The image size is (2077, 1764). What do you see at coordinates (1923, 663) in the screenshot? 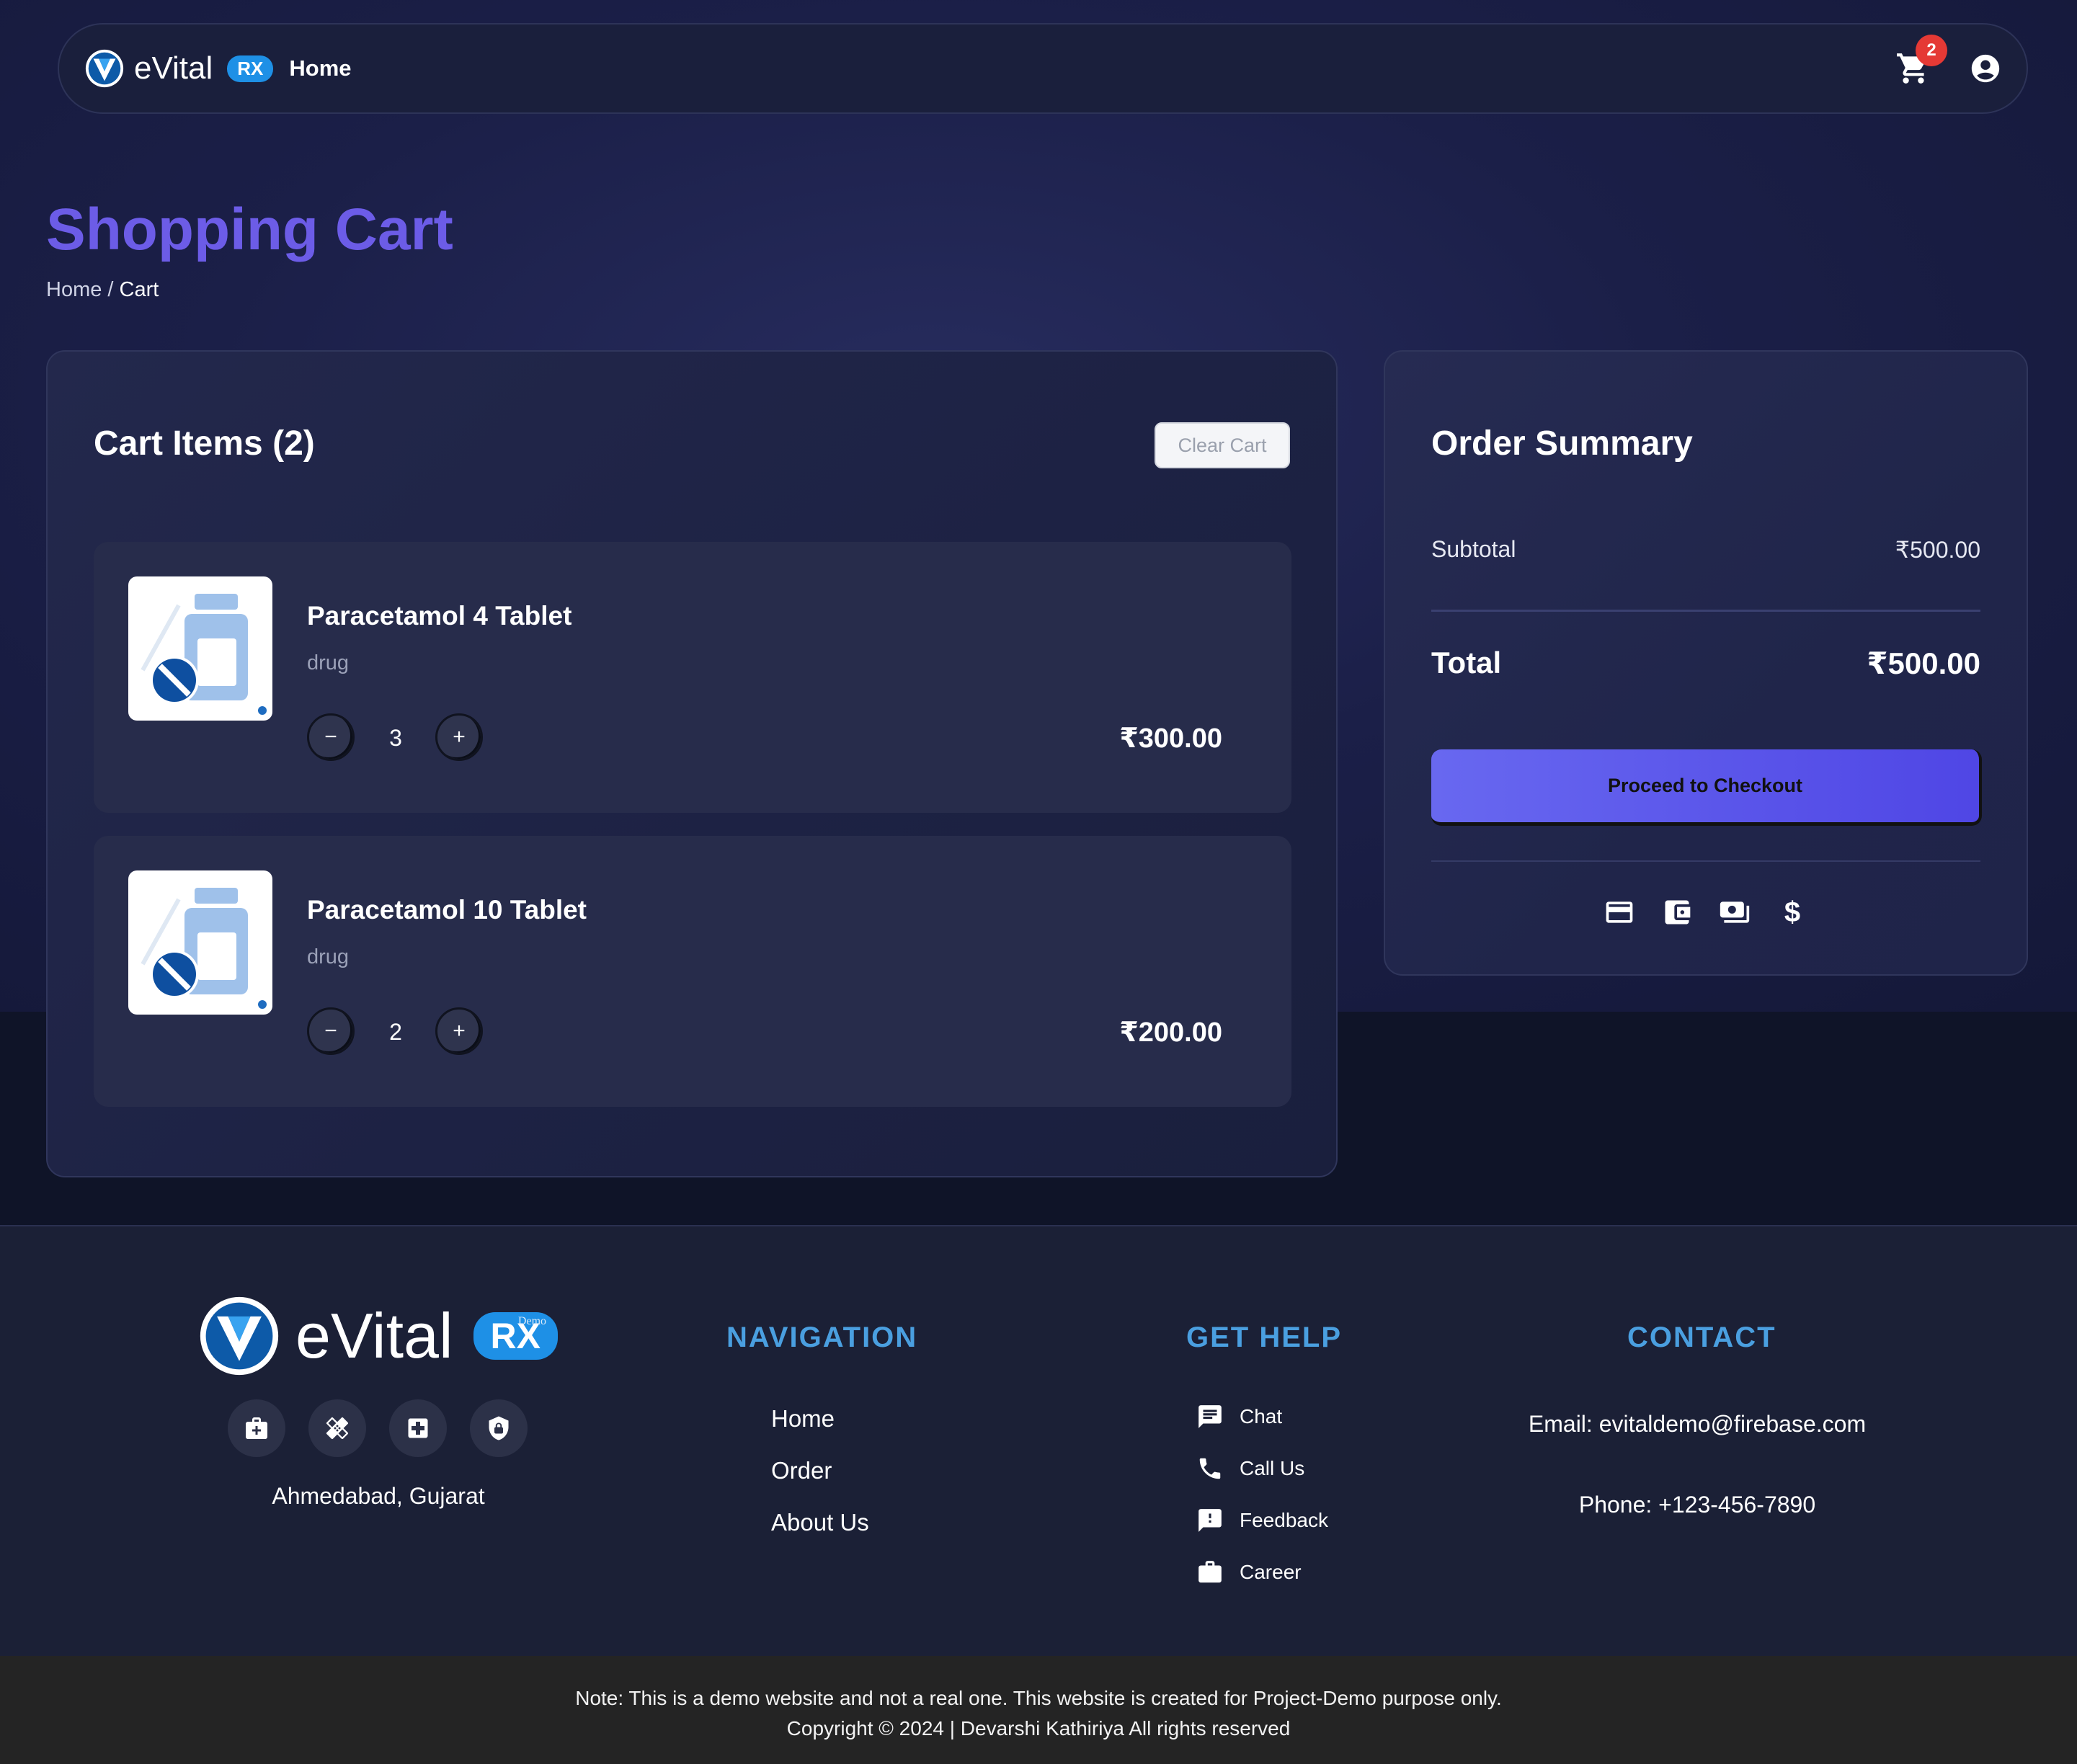
I see `total-value: ₹500.00` at bounding box center [1923, 663].